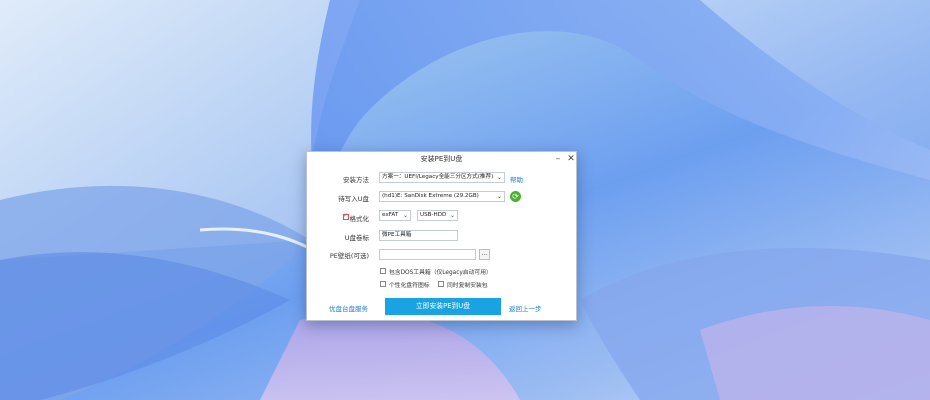 This screenshot has height=400, width=930. I want to click on volume-label-label: U盘卷标, so click(356, 238).